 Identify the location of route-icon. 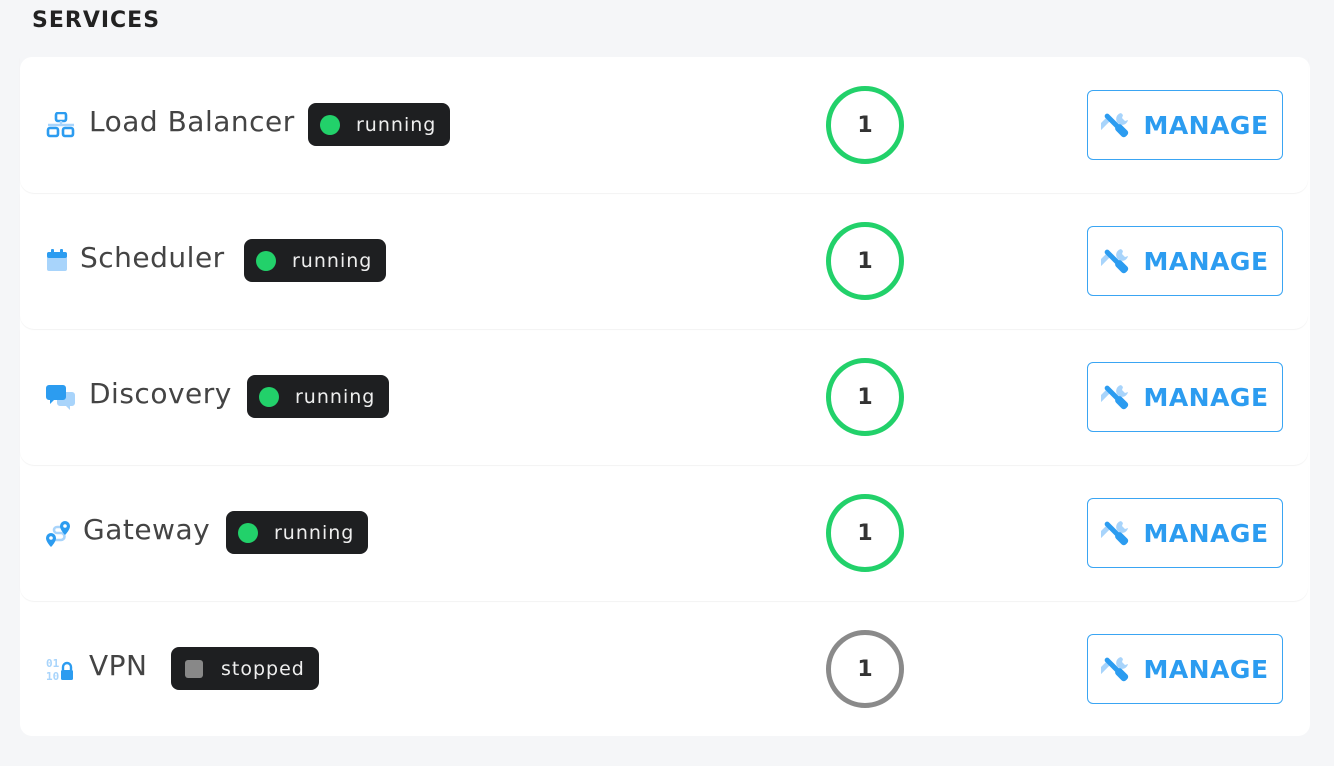
(60, 533).